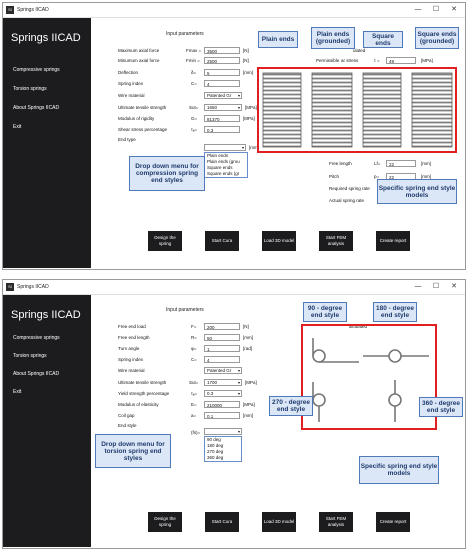 This screenshot has width=468, height=550. Describe the element at coordinates (437, 38) in the screenshot. I see `callout-square-ends-grounded: Square ends (grounded)` at that location.